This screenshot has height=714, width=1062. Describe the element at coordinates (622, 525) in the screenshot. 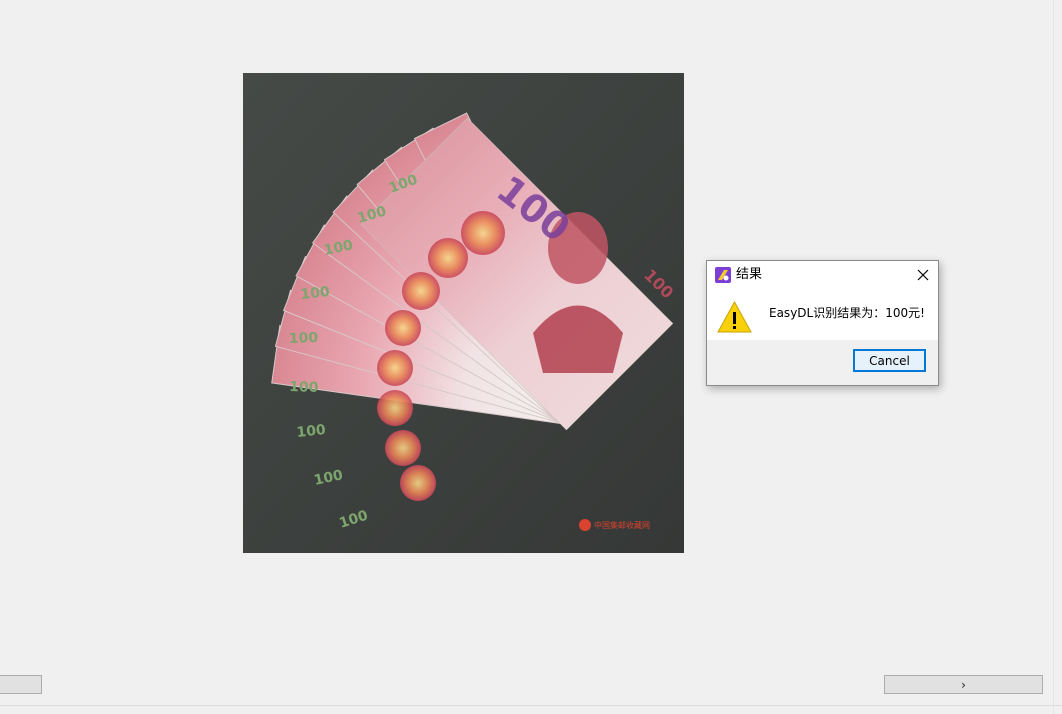

I see `watermark-text: 中国集邮收藏网` at that location.